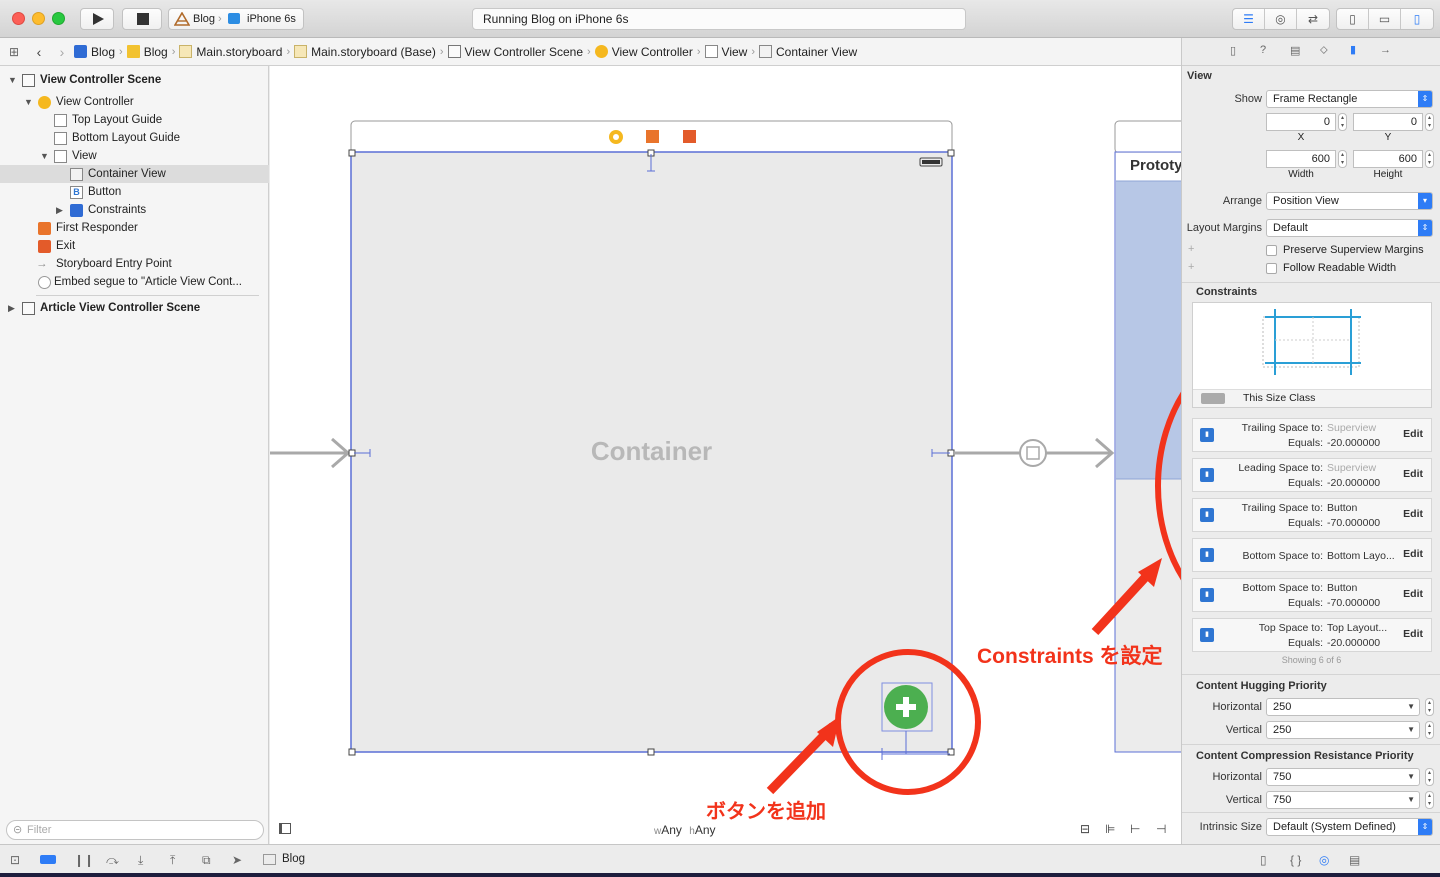  Describe the element at coordinates (365, 52) in the screenshot. I see `breadcrumb-storyboard-base: Main.storyboard (Base)` at that location.